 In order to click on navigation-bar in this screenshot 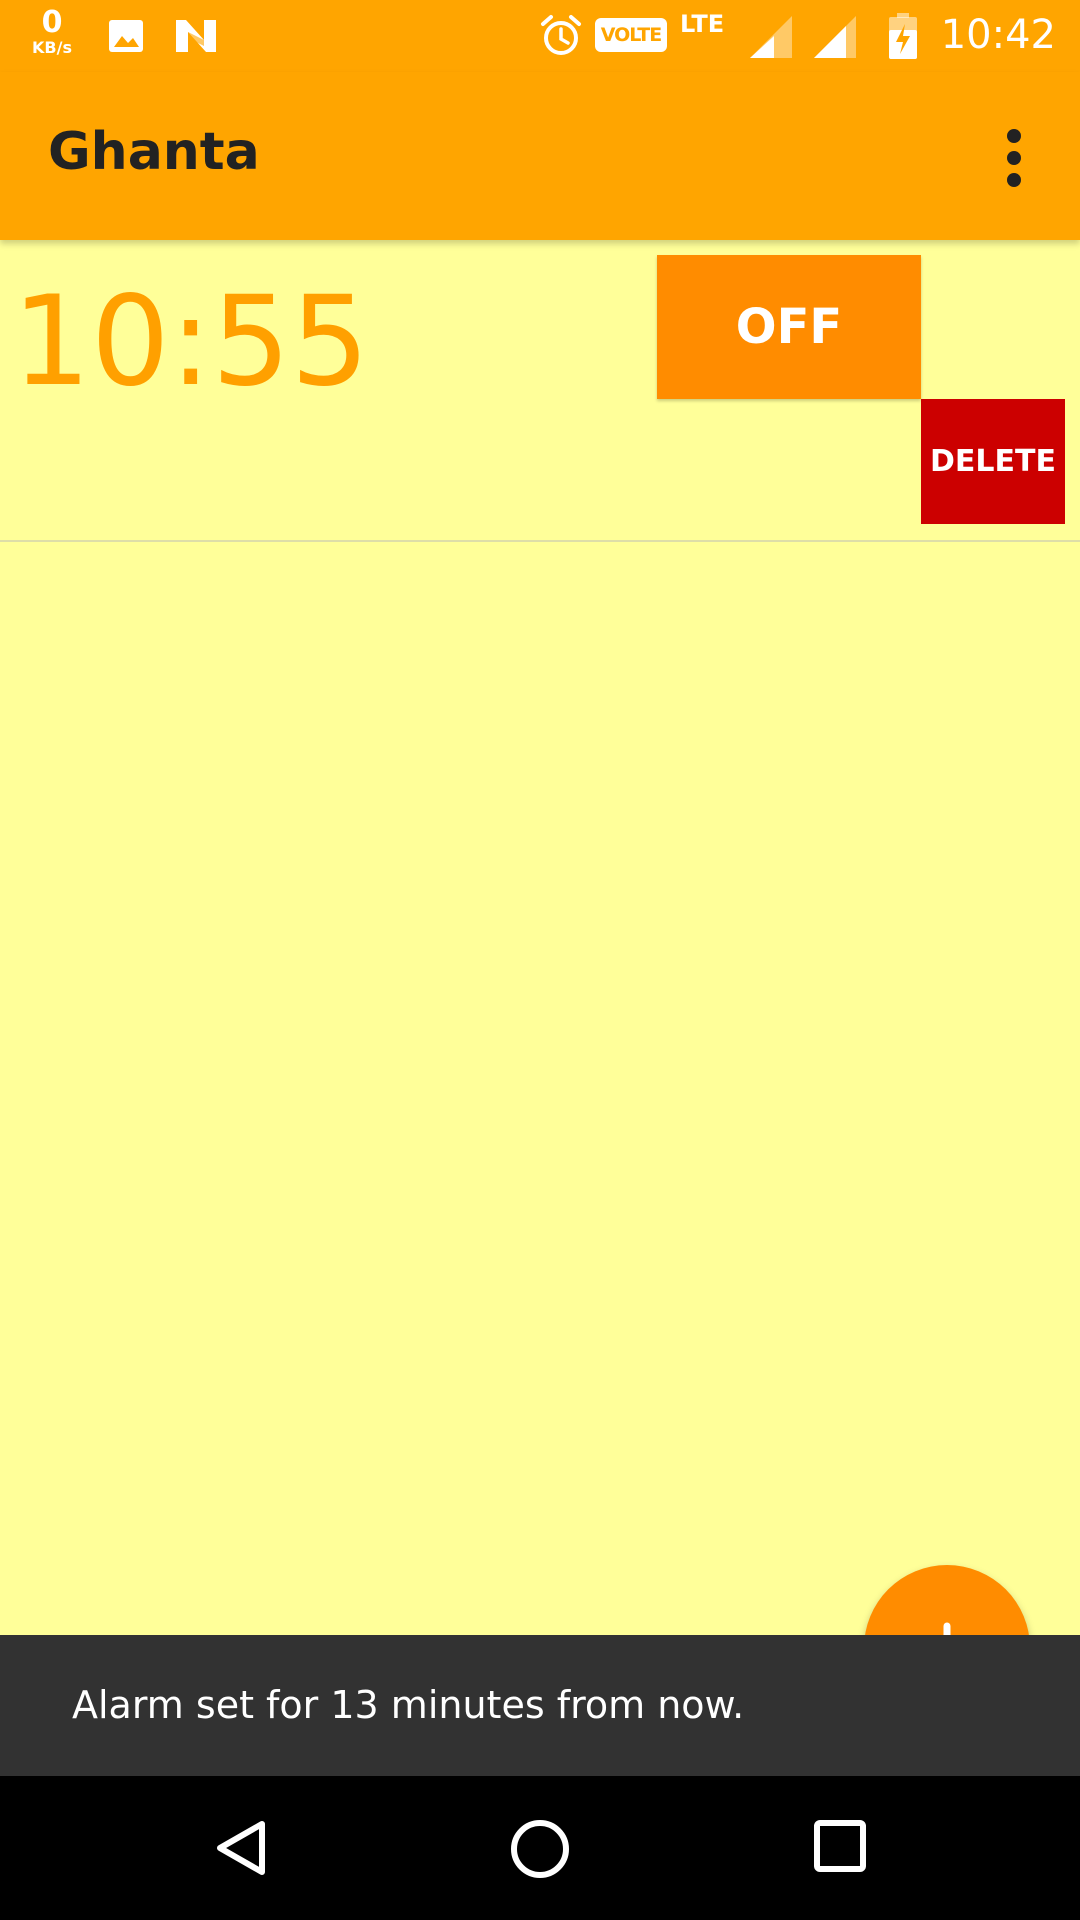, I will do `click(540, 1848)`.